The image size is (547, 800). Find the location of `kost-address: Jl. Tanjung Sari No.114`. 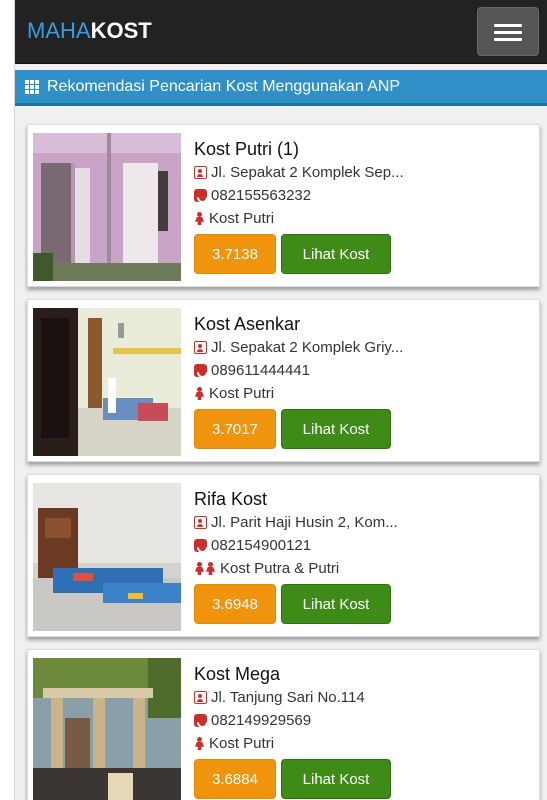

kost-address: Jl. Tanjung Sari No.114 is located at coordinates (288, 697).